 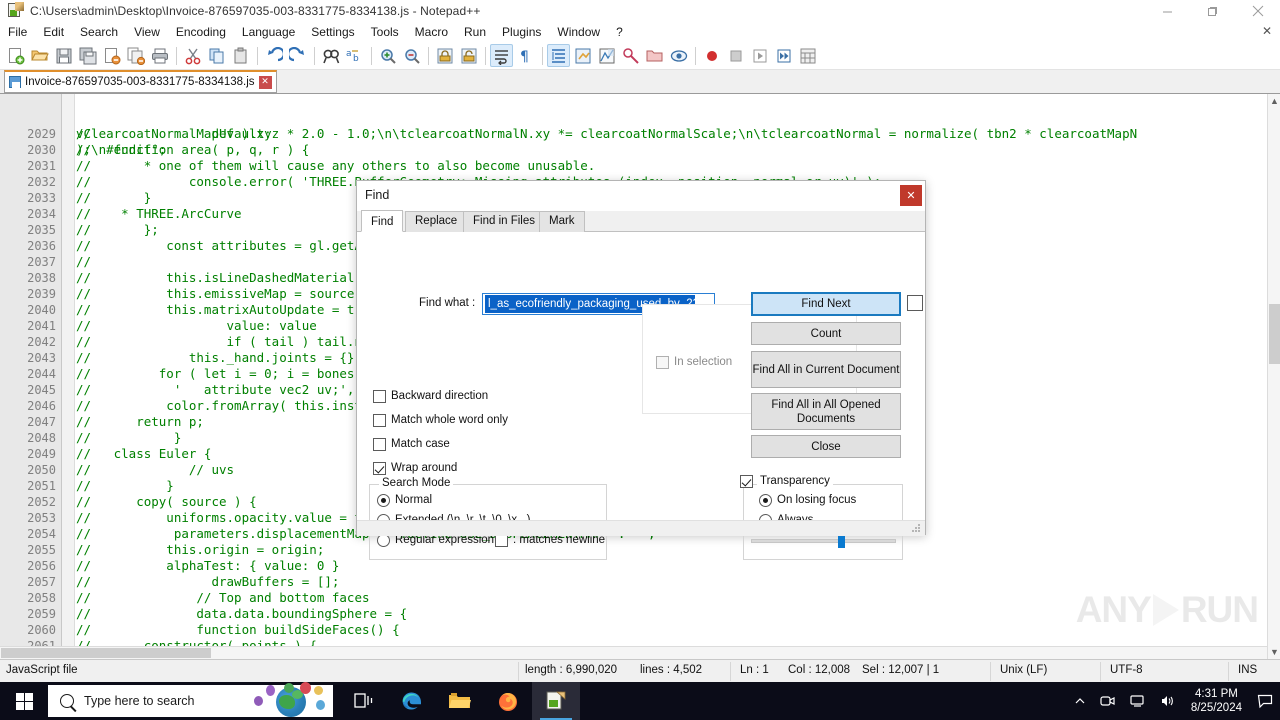 What do you see at coordinates (111, 55) in the screenshot?
I see `close-file-icon` at bounding box center [111, 55].